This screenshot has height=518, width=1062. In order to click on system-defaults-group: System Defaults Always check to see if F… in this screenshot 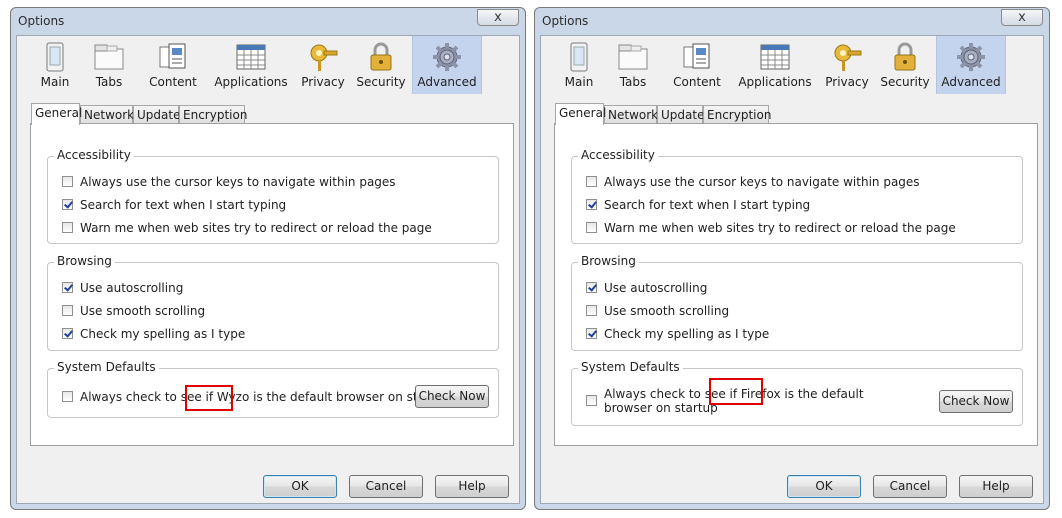, I will do `click(797, 393)`.